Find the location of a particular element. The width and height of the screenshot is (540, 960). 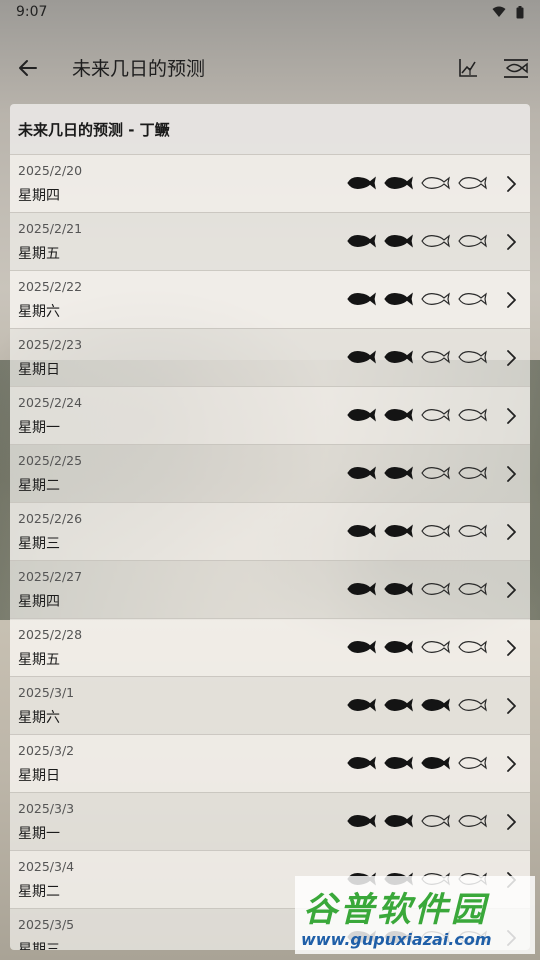

card-header: 未来几日的预测 - 丁鳜 is located at coordinates (270, 129).